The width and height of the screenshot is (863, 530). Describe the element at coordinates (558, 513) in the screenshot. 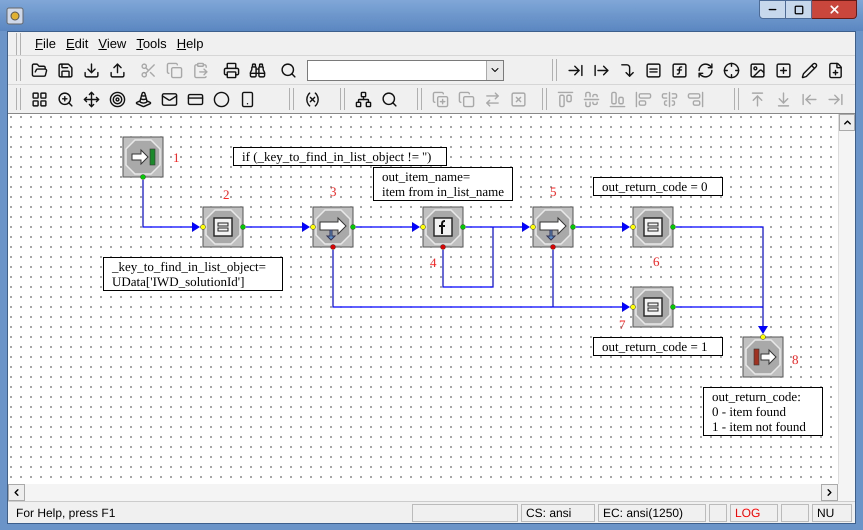

I see `status-text: CS: ansi` at that location.